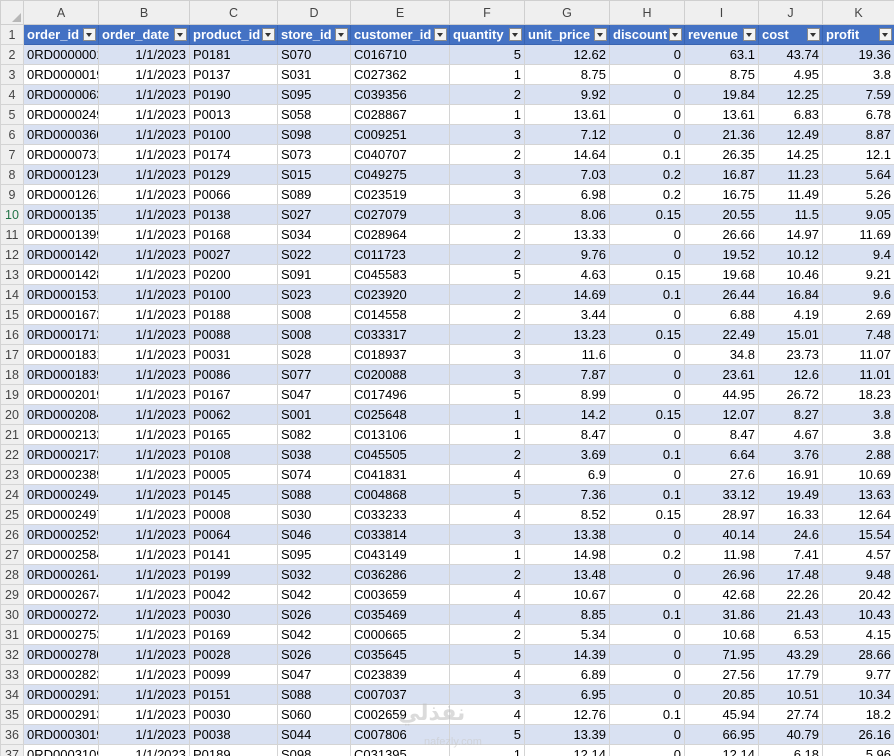 The width and height of the screenshot is (894, 756). What do you see at coordinates (721, 114) in the screenshot?
I see `cell-revenue: 13.61` at bounding box center [721, 114].